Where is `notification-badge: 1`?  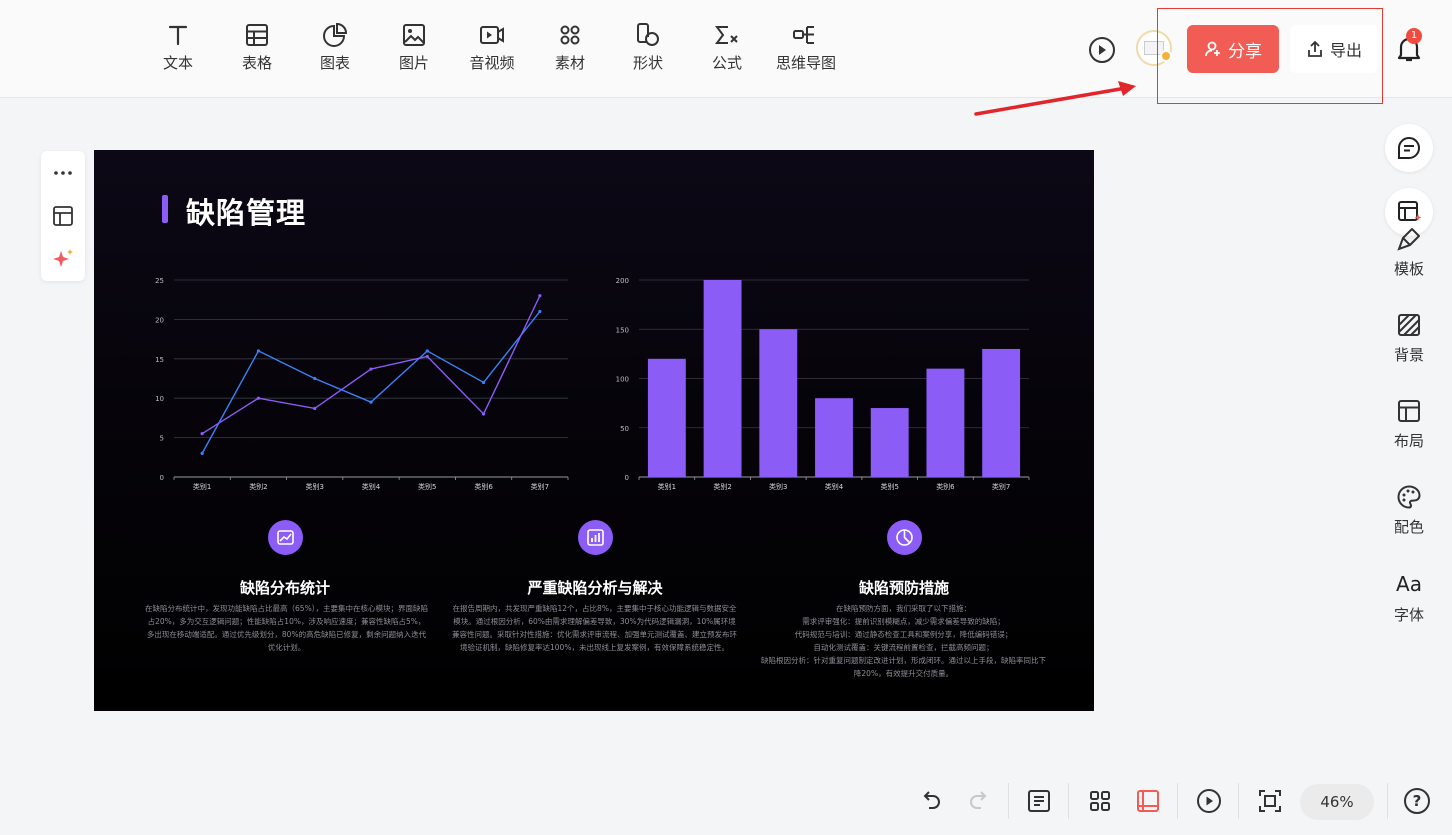 notification-badge: 1 is located at coordinates (1414, 36).